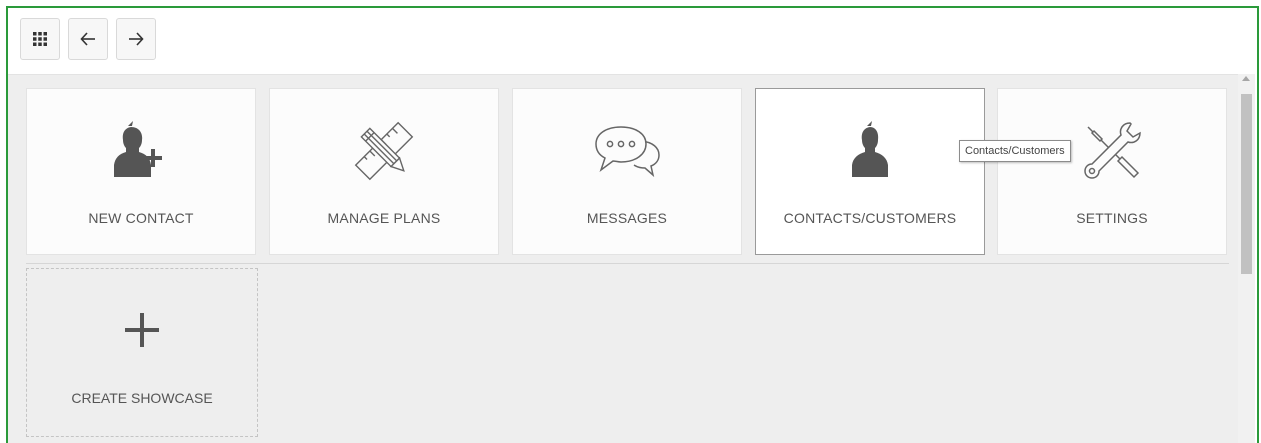 The height and width of the screenshot is (443, 1261). I want to click on plus-icon, so click(142, 330).